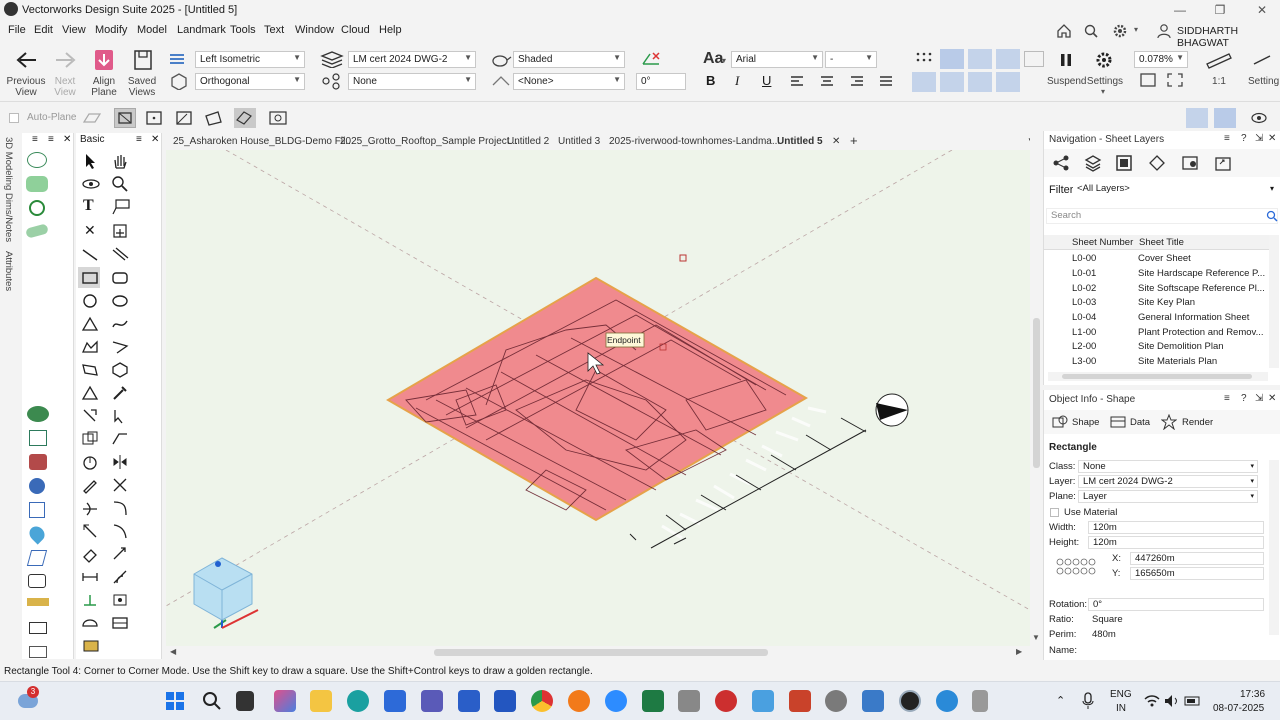  I want to click on document-settings-label: Setting, so click(1264, 81).